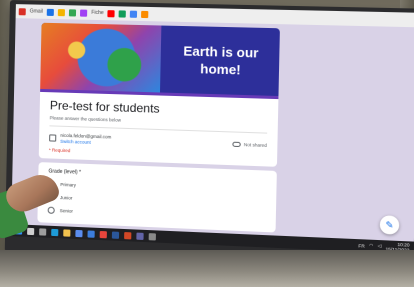  I want to click on switch-account-link: Switch account, so click(85, 142).